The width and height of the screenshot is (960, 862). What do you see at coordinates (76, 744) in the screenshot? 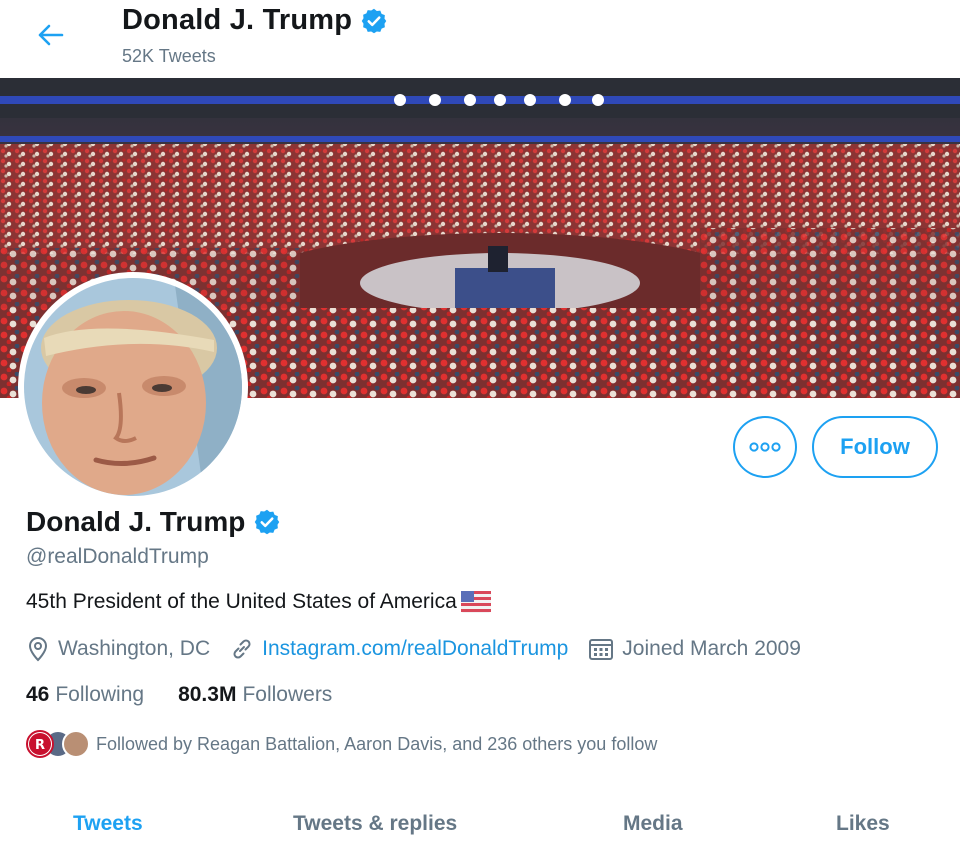
I see `avatar` at bounding box center [76, 744].